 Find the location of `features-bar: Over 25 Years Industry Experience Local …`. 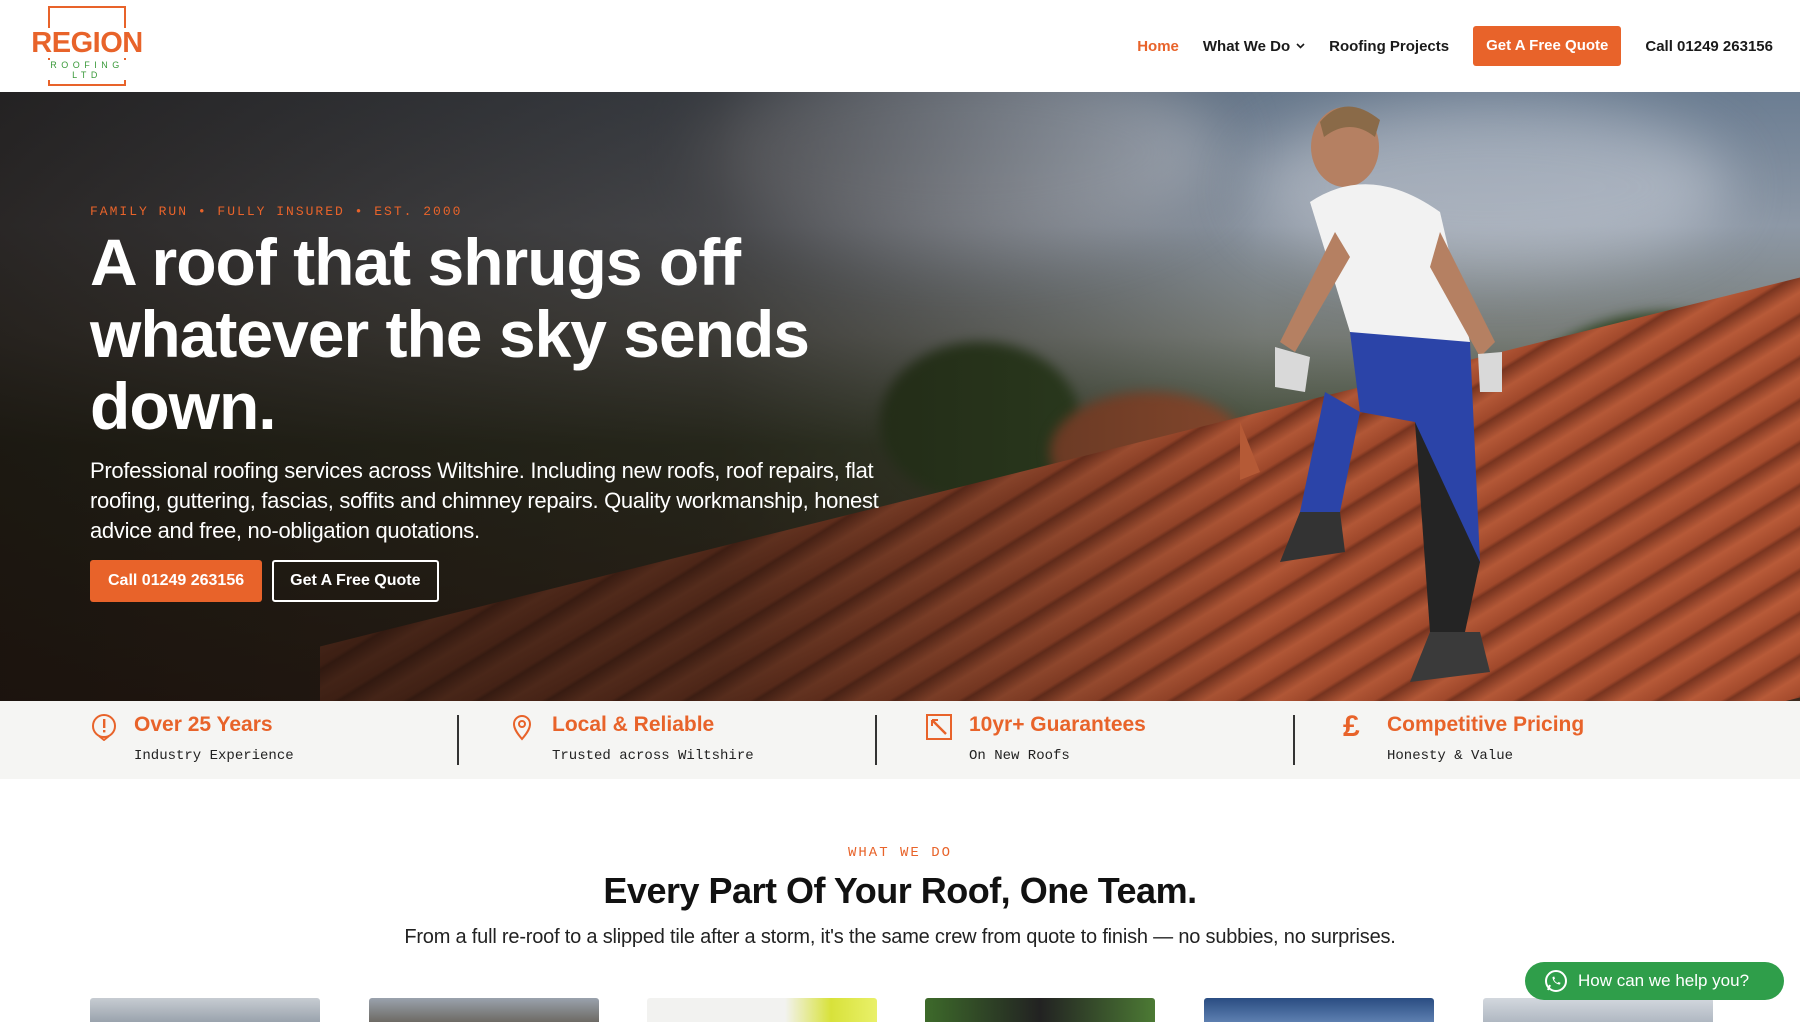

features-bar: Over 25 Years Industry Experience Local … is located at coordinates (900, 740).